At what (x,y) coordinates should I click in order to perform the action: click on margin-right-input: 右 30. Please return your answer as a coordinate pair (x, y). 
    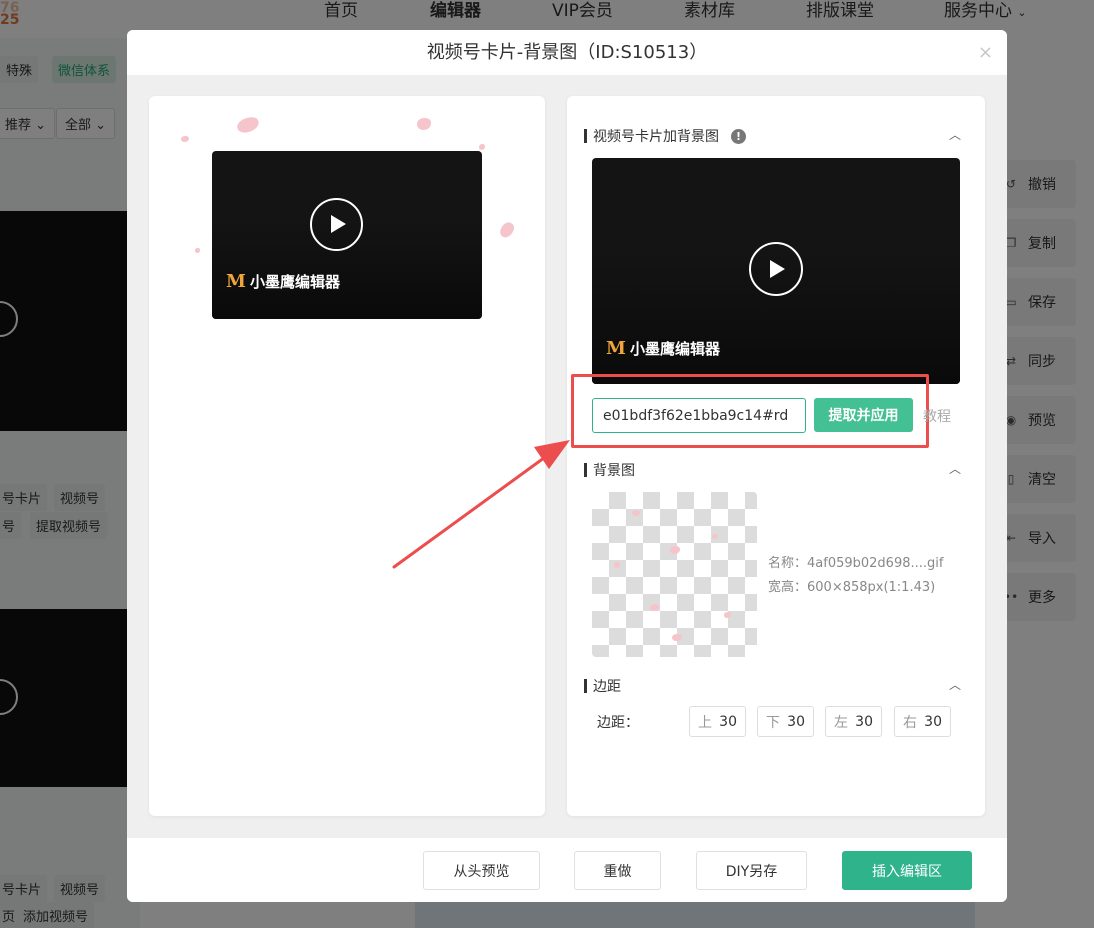
    Looking at the image, I should click on (922, 721).